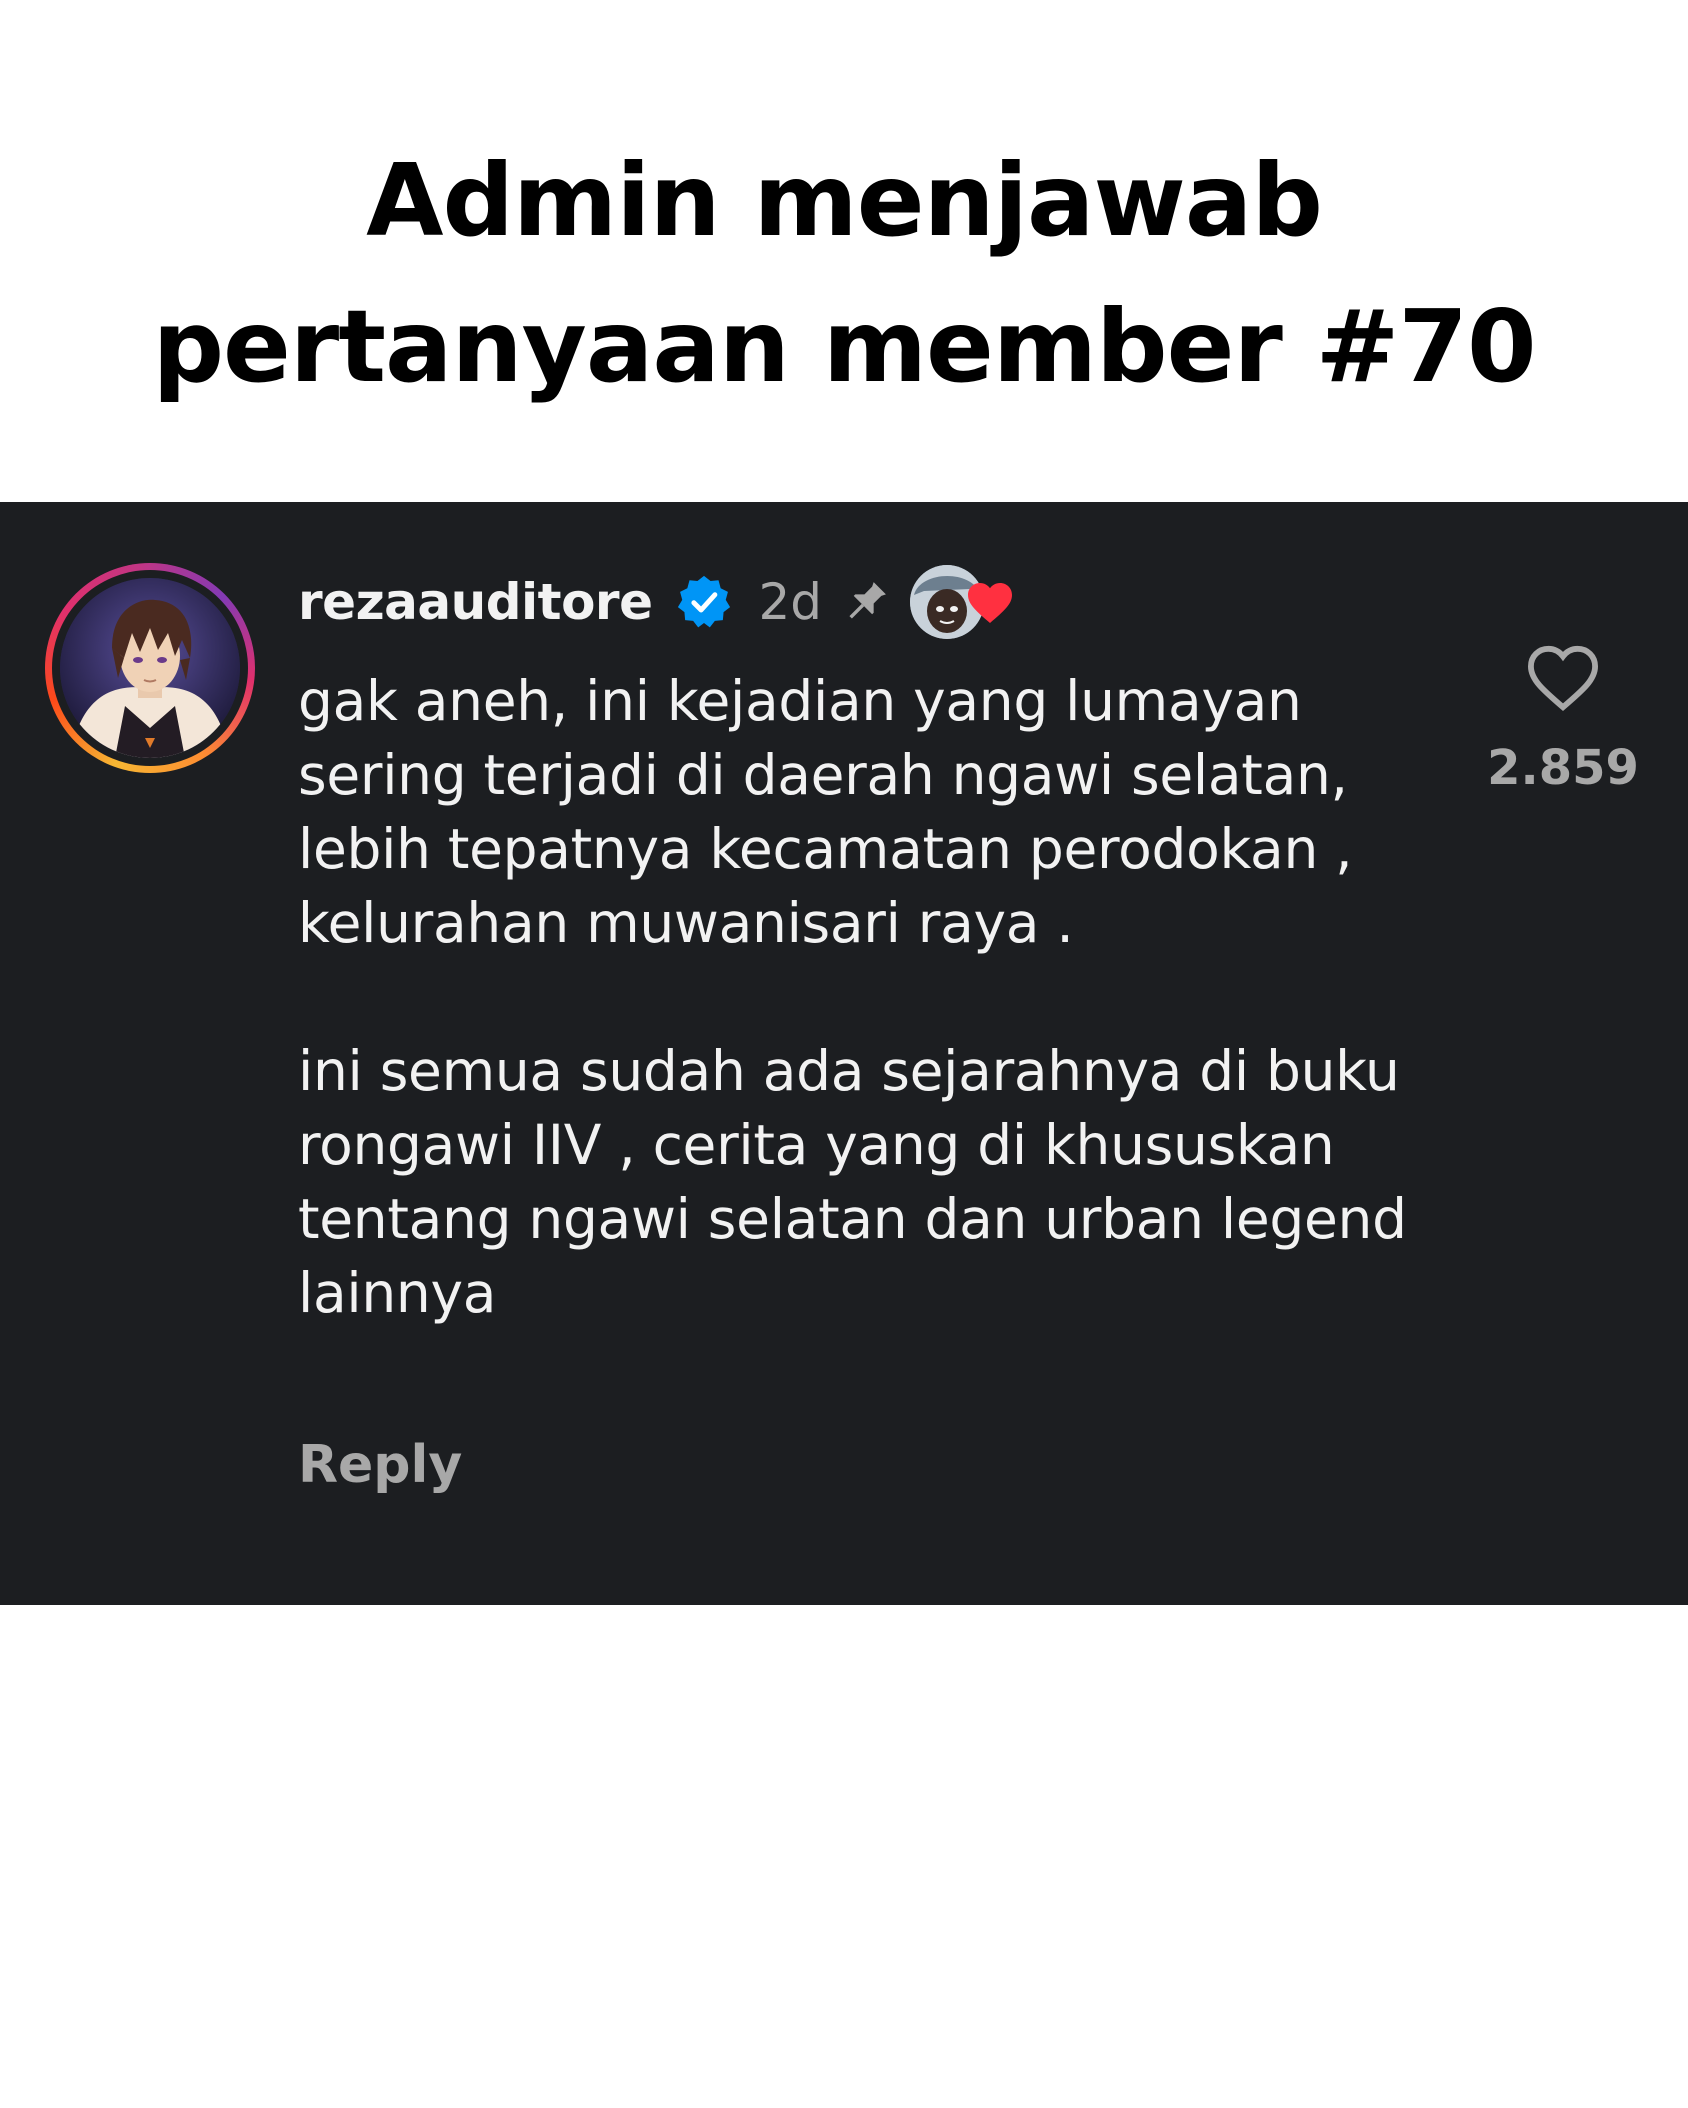 The height and width of the screenshot is (2108, 1688). I want to click on avatar, so click(150, 668).